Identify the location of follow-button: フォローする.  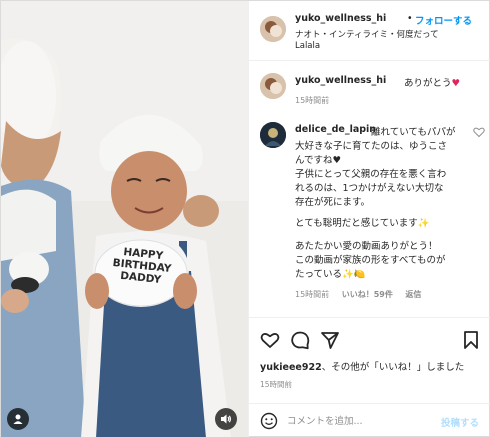
(443, 20).